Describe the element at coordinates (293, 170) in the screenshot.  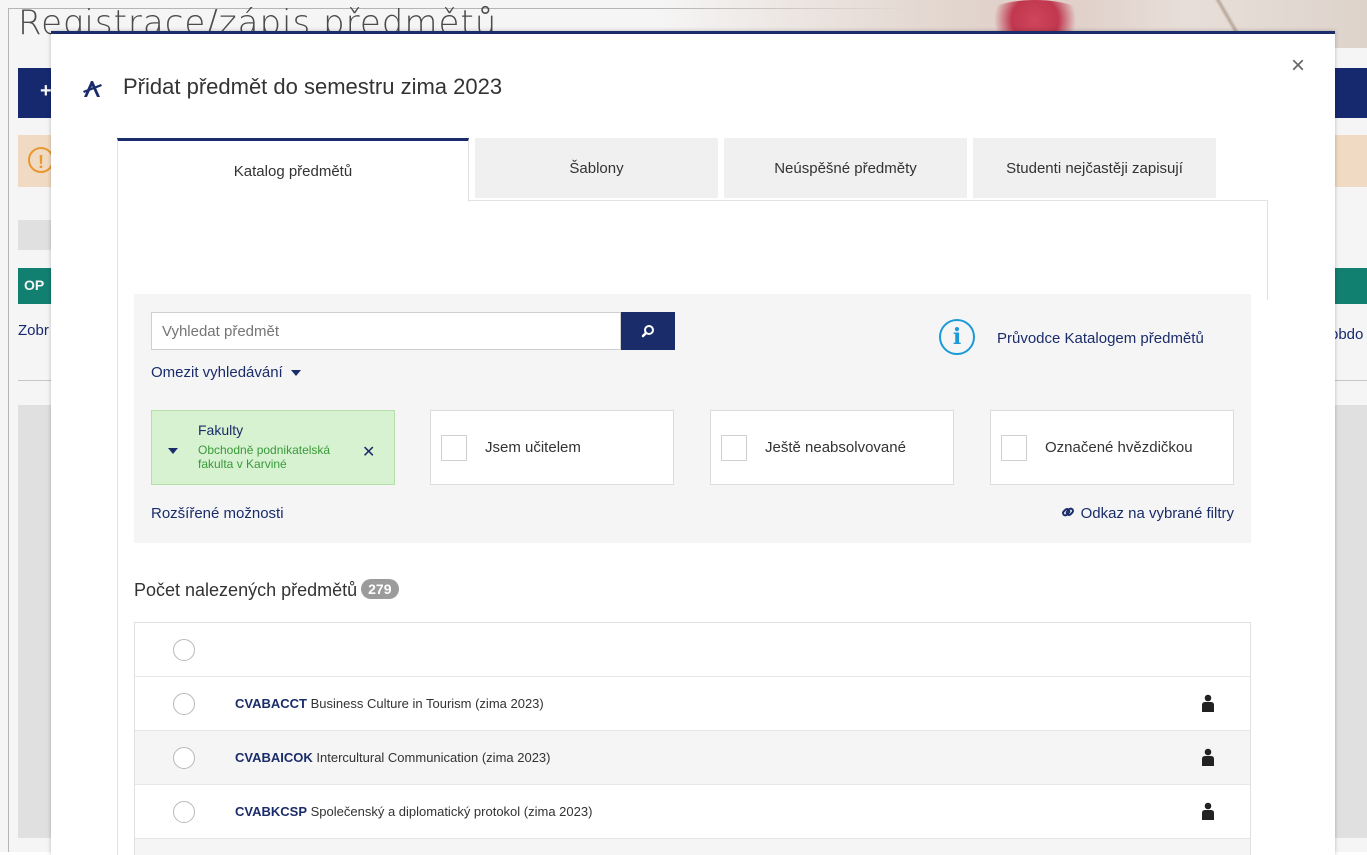
I see `tab-catalog: Katalog předmětů` at that location.